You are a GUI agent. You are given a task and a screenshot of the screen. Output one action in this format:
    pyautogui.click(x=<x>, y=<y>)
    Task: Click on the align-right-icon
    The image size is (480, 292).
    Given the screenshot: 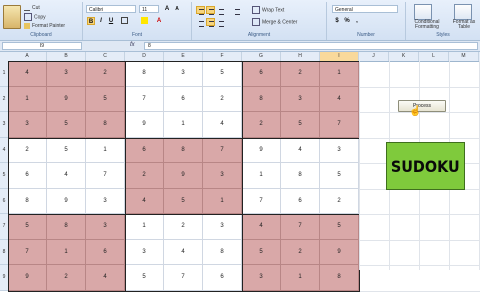 What is the action you would take?
    pyautogui.click(x=220, y=22)
    